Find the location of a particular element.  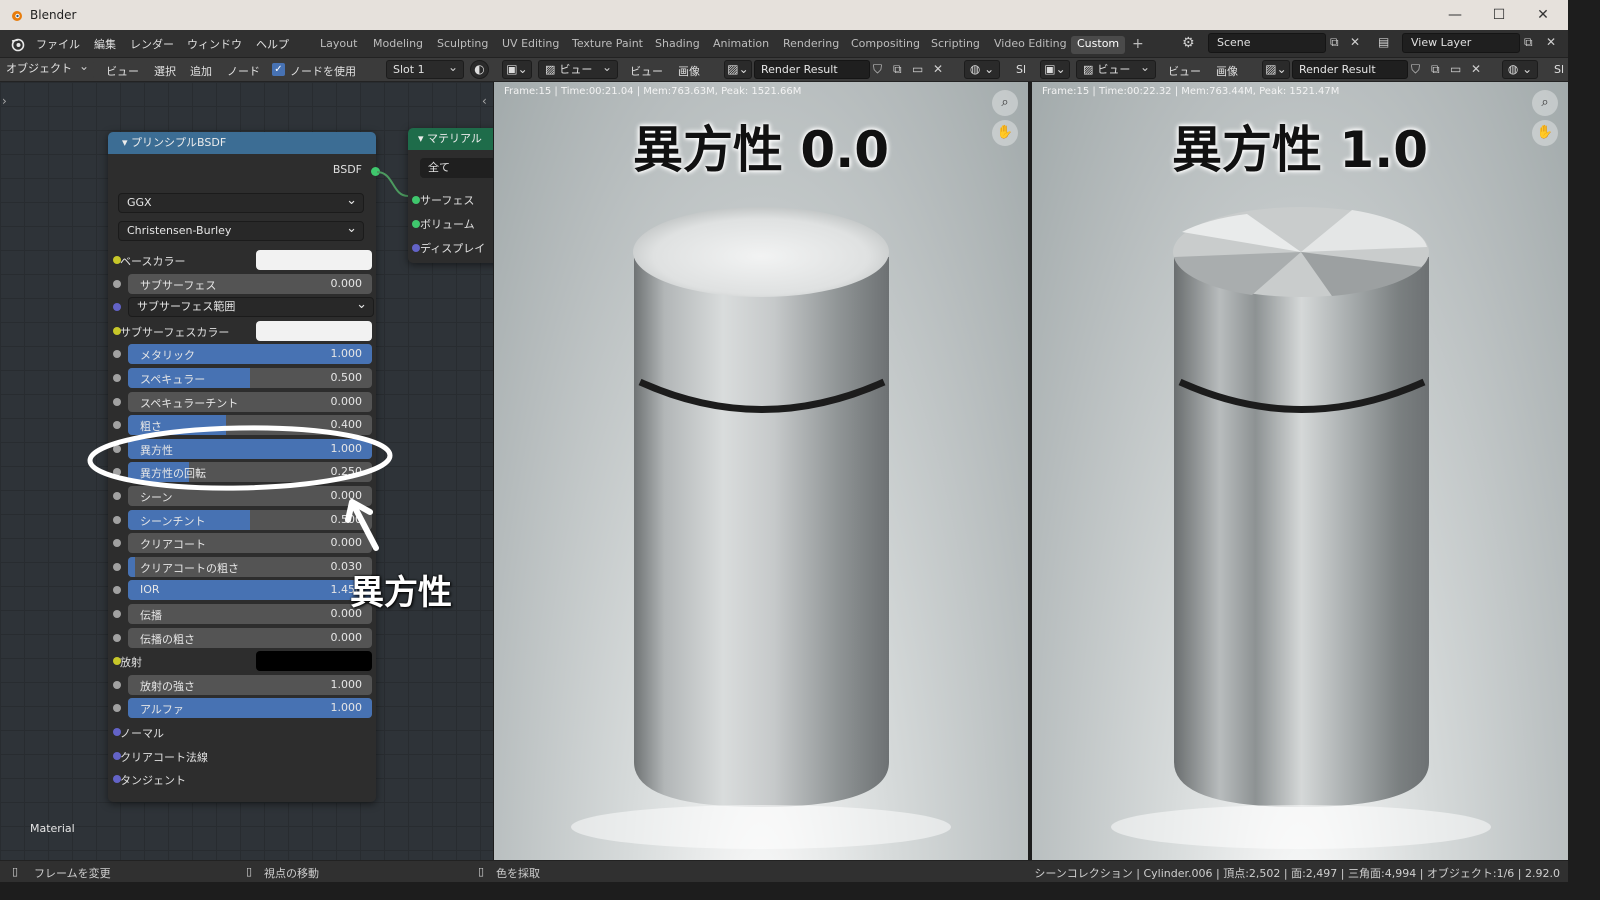

tab-texture-paint: Texture Paint is located at coordinates (607, 45).